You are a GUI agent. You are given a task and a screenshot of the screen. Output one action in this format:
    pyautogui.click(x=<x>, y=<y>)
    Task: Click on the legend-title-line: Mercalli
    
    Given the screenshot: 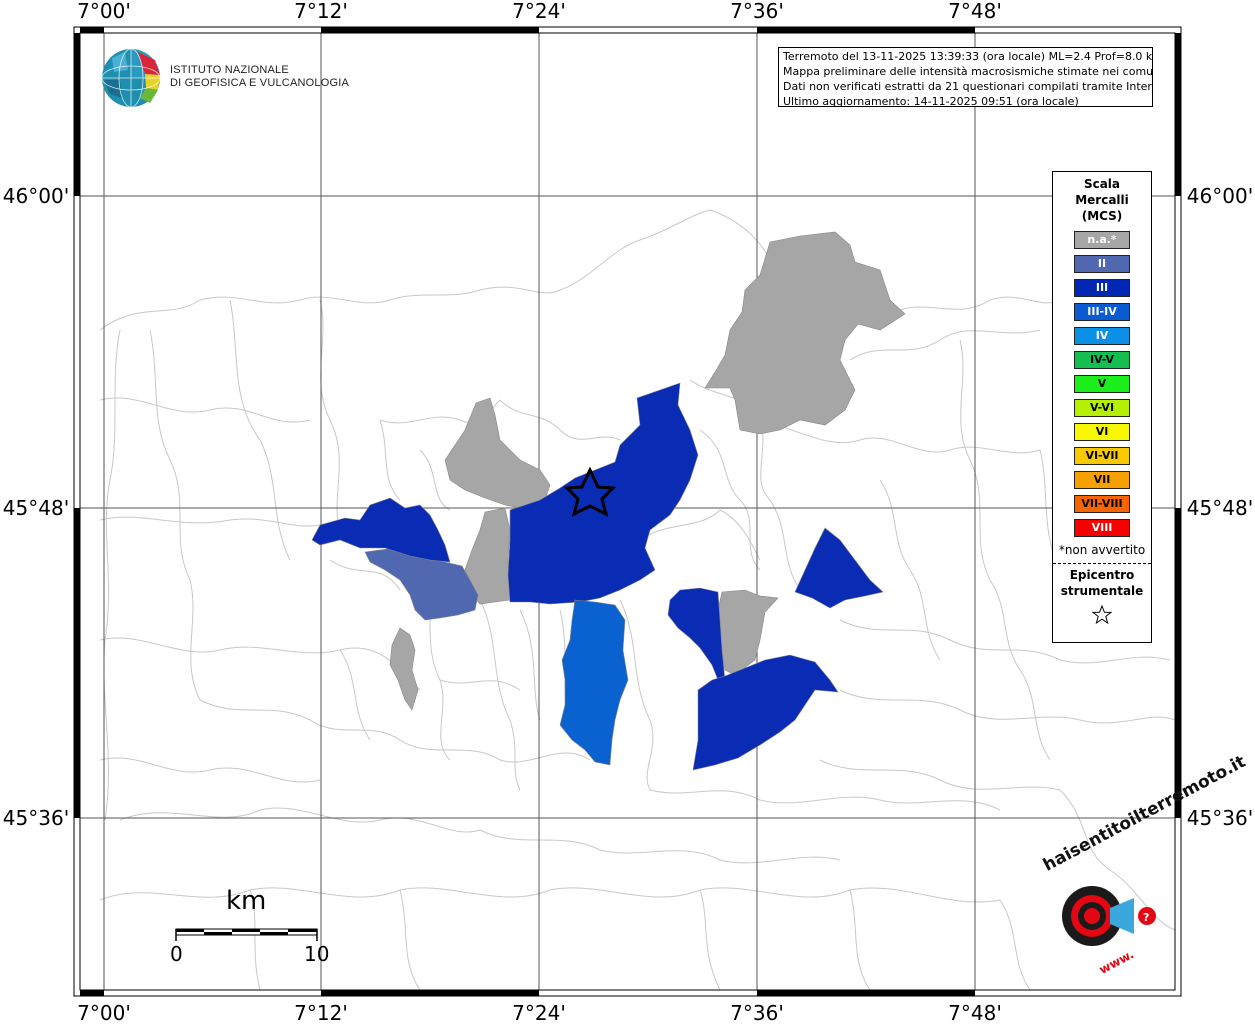 What is the action you would take?
    pyautogui.click(x=1102, y=200)
    